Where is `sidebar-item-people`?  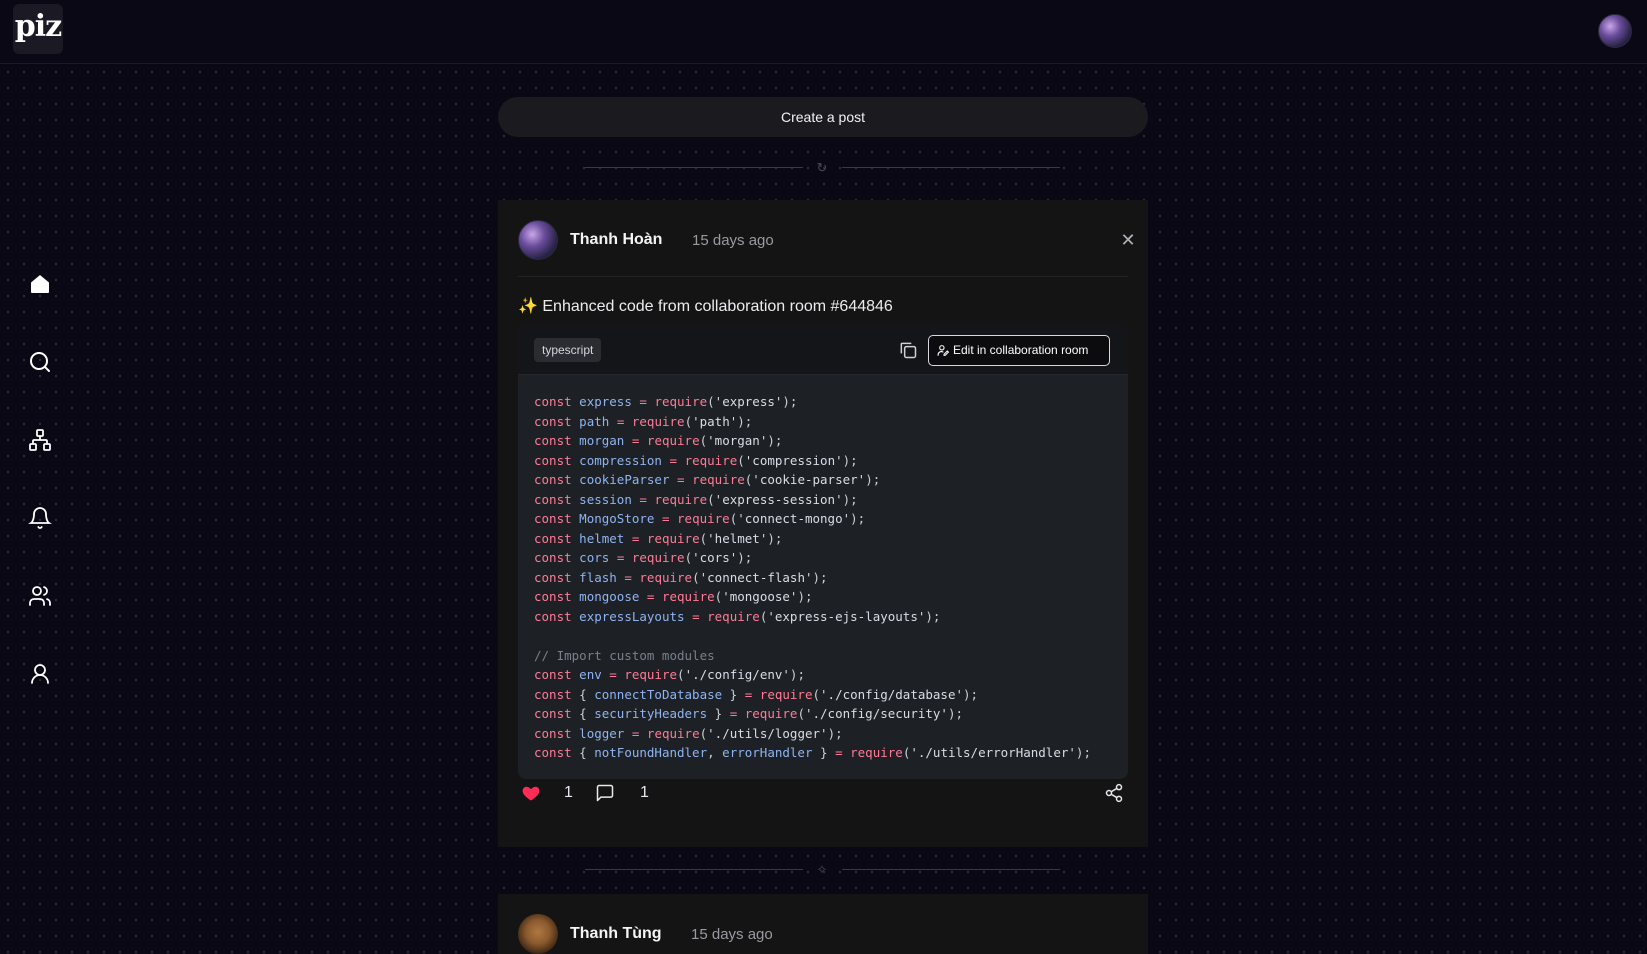 sidebar-item-people is located at coordinates (40, 596).